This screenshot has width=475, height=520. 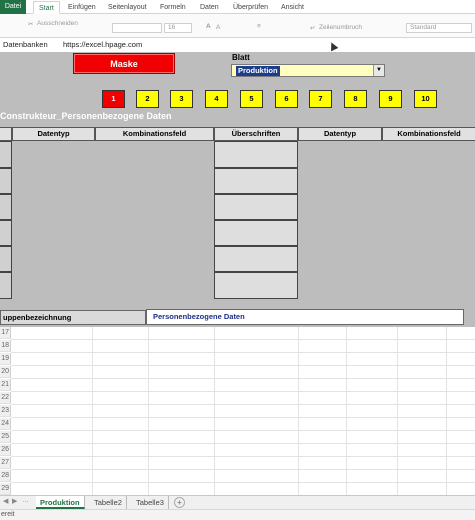 I want to click on row-number: 18, so click(x=5, y=346).